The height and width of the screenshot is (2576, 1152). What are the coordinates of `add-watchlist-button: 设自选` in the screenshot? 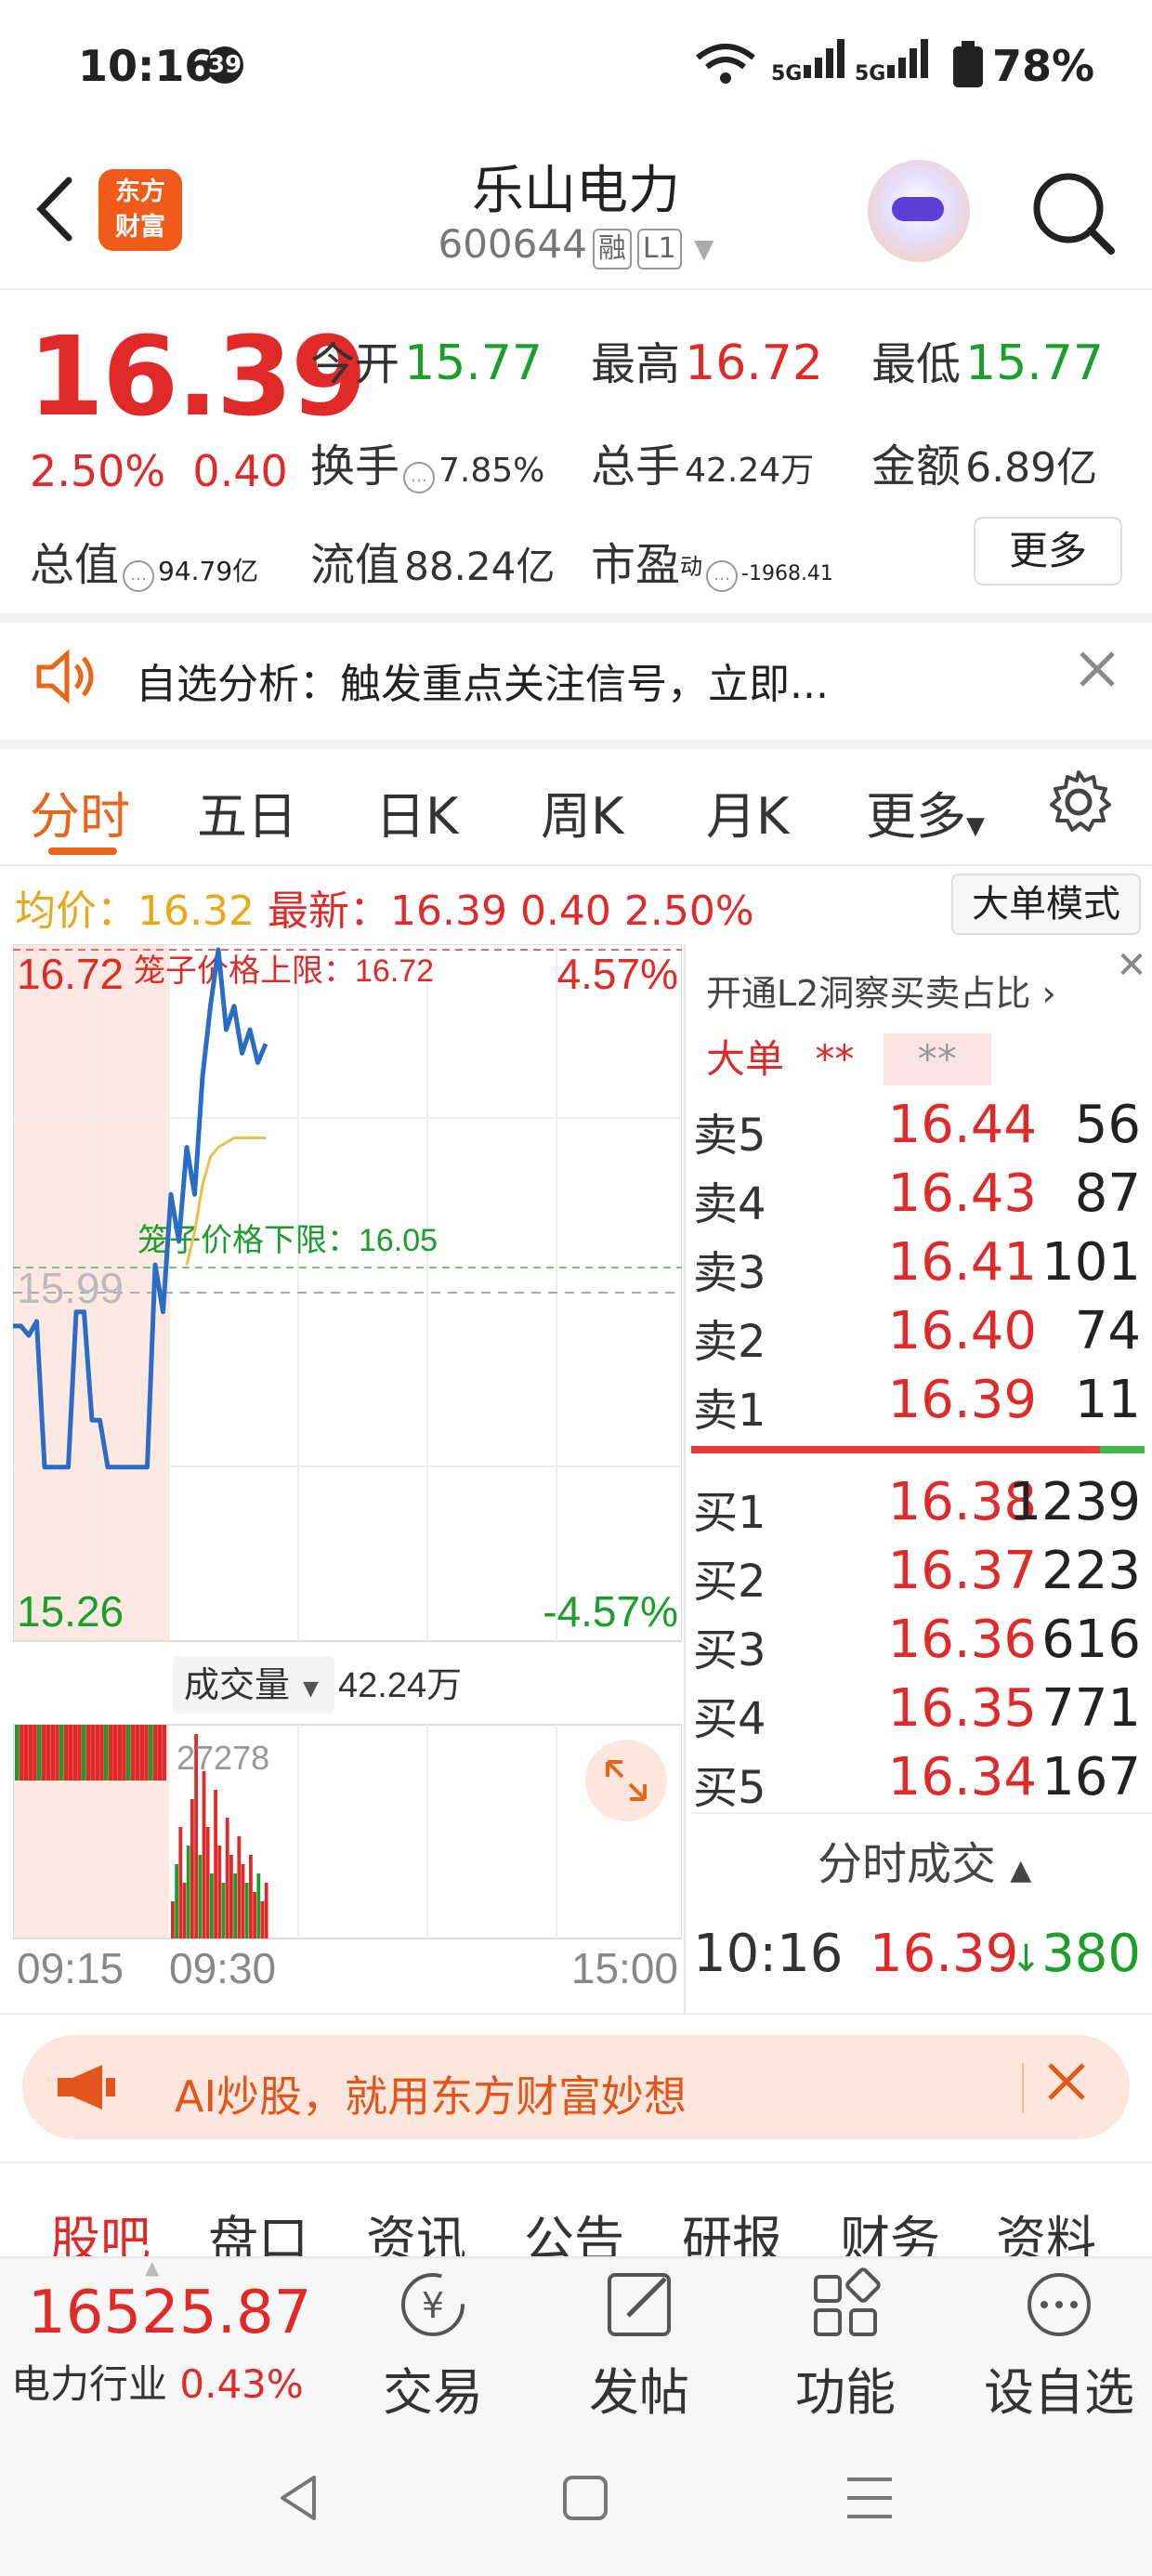 It's located at (1059, 2346).